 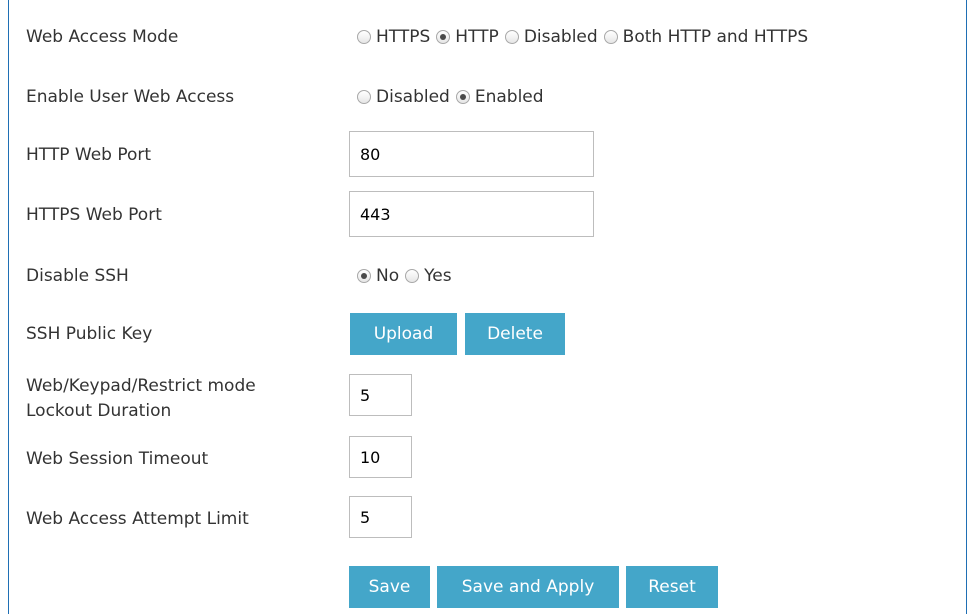 I want to click on save-button: Save, so click(x=389, y=587).